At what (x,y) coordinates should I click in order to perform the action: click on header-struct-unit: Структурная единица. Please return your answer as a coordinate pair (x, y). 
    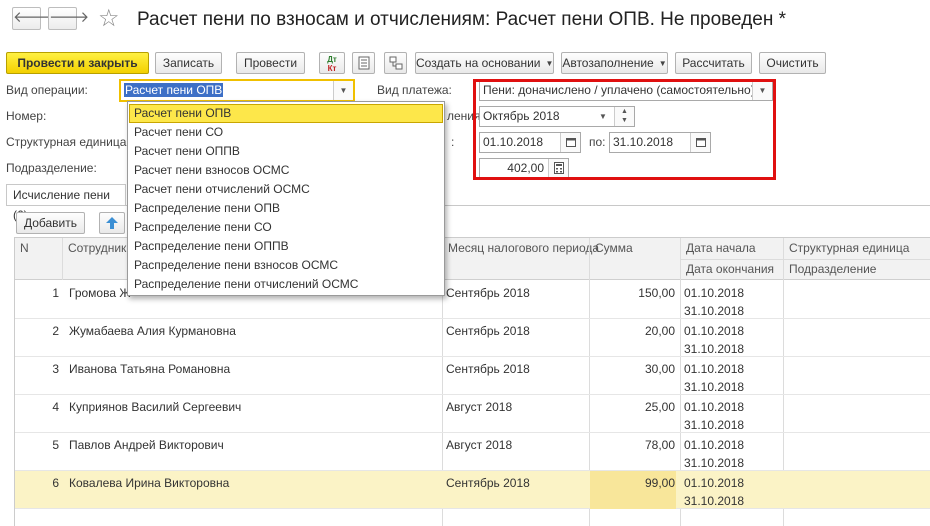
    Looking at the image, I should click on (846, 248).